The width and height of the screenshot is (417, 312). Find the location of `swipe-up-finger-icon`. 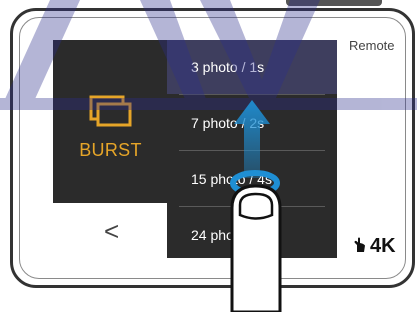

swipe-up-finger-icon is located at coordinates (256, 206).